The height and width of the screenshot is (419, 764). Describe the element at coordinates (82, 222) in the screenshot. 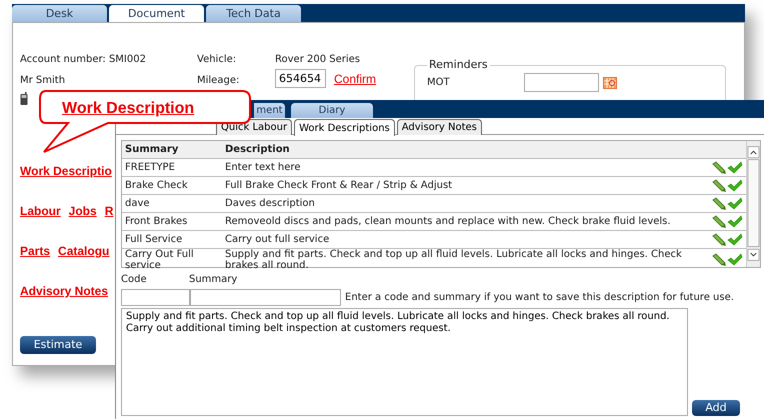

I see `sidebar-link: Jobs` at that location.